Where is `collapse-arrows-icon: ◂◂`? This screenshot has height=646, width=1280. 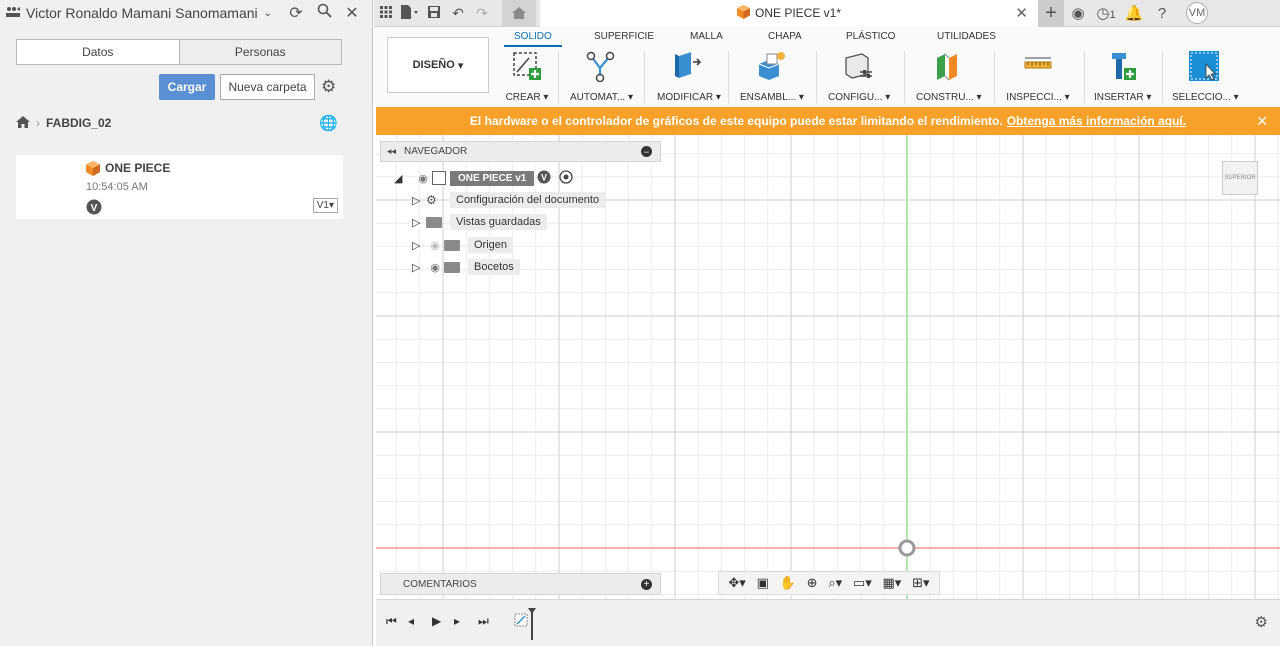
collapse-arrows-icon: ◂◂ is located at coordinates (391, 151).